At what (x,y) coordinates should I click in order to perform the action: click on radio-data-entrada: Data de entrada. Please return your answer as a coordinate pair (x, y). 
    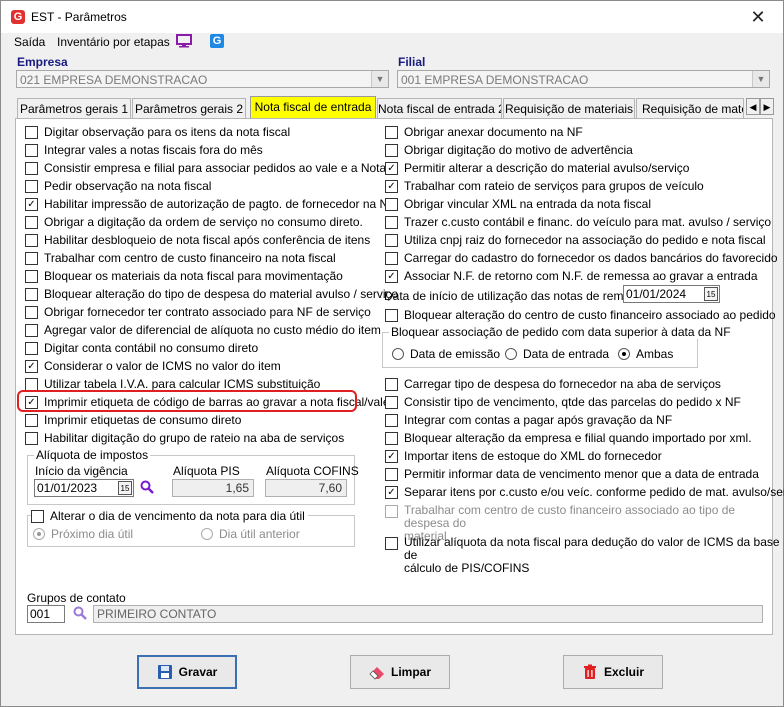
    Looking at the image, I should click on (557, 354).